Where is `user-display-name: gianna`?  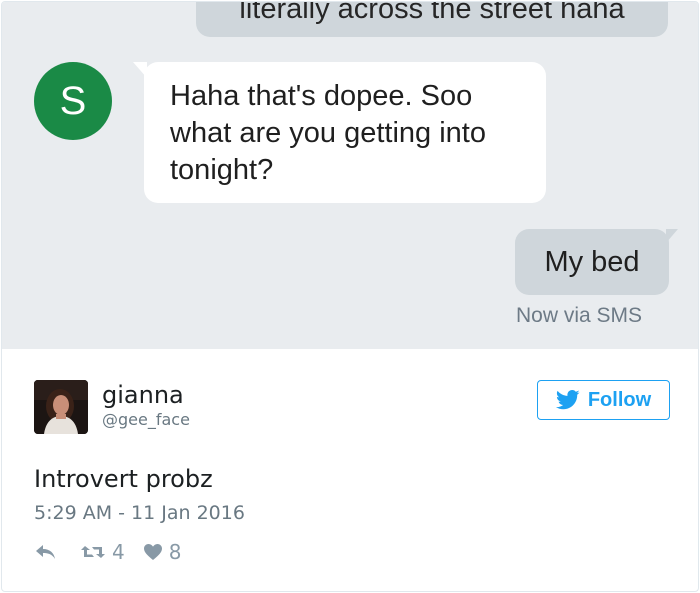 user-display-name: gianna is located at coordinates (143, 395).